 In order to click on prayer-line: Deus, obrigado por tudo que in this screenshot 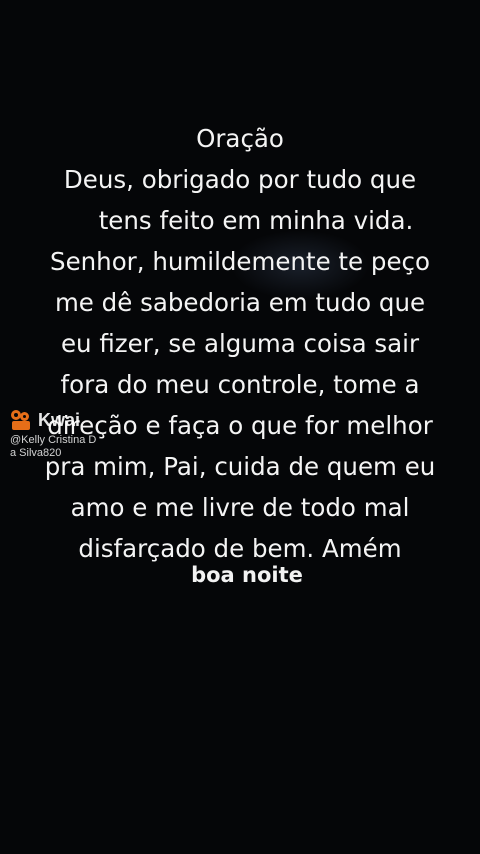, I will do `click(240, 179)`.